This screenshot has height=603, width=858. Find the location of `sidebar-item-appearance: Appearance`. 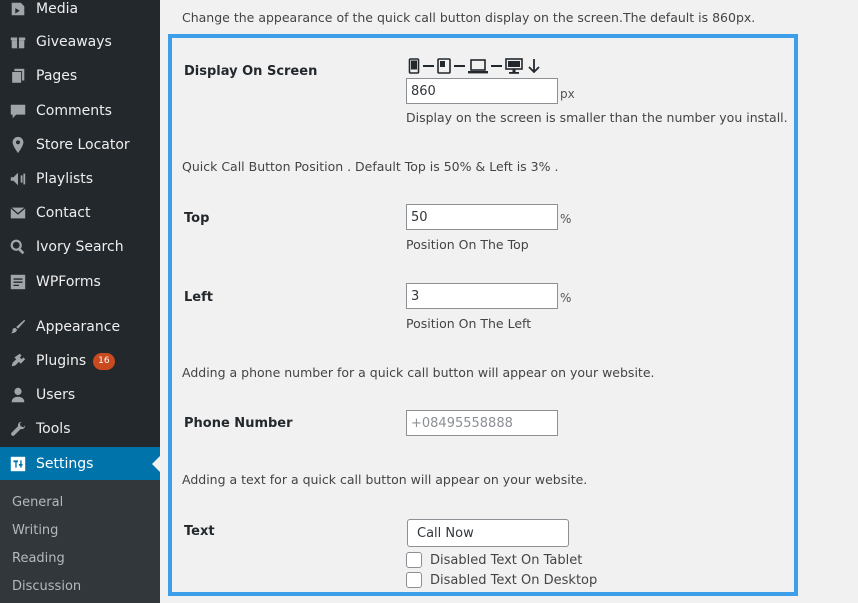

sidebar-item-appearance: Appearance is located at coordinates (80, 327).